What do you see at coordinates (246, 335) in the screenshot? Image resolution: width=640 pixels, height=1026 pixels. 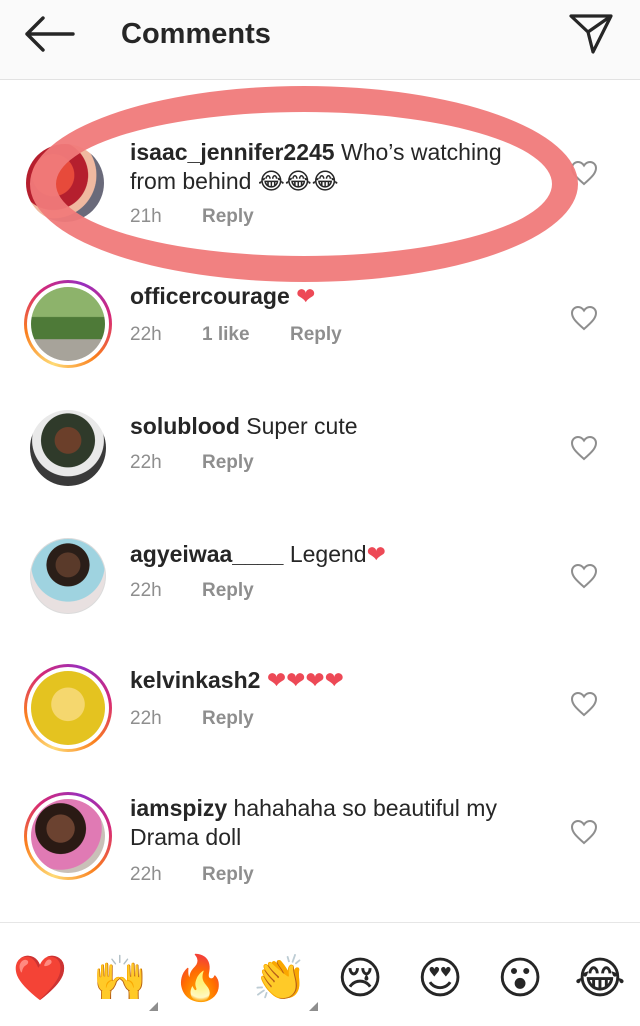 I see `like-count: 1 like` at bounding box center [246, 335].